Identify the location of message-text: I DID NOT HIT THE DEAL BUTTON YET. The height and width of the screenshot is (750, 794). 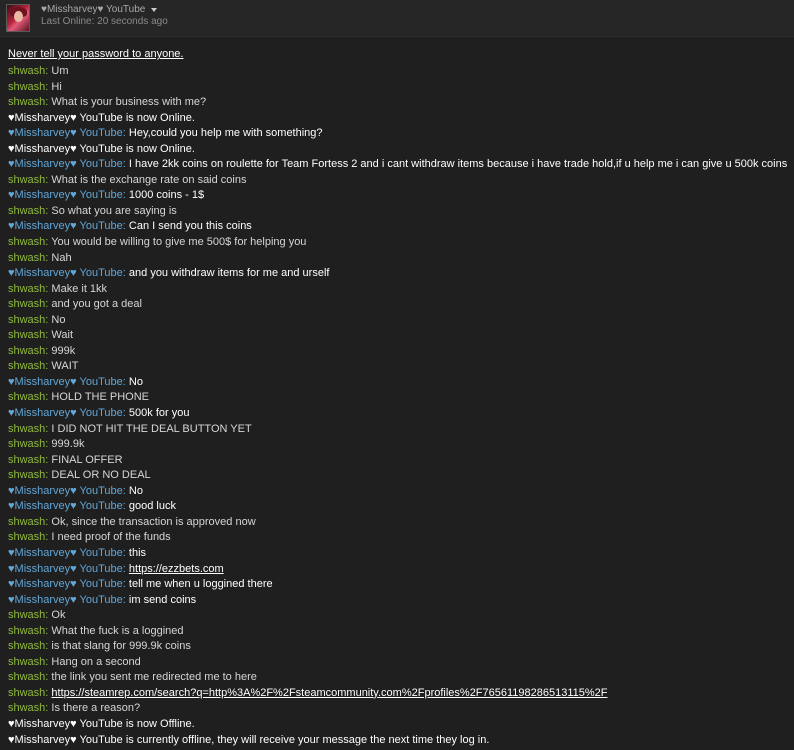
(151, 428).